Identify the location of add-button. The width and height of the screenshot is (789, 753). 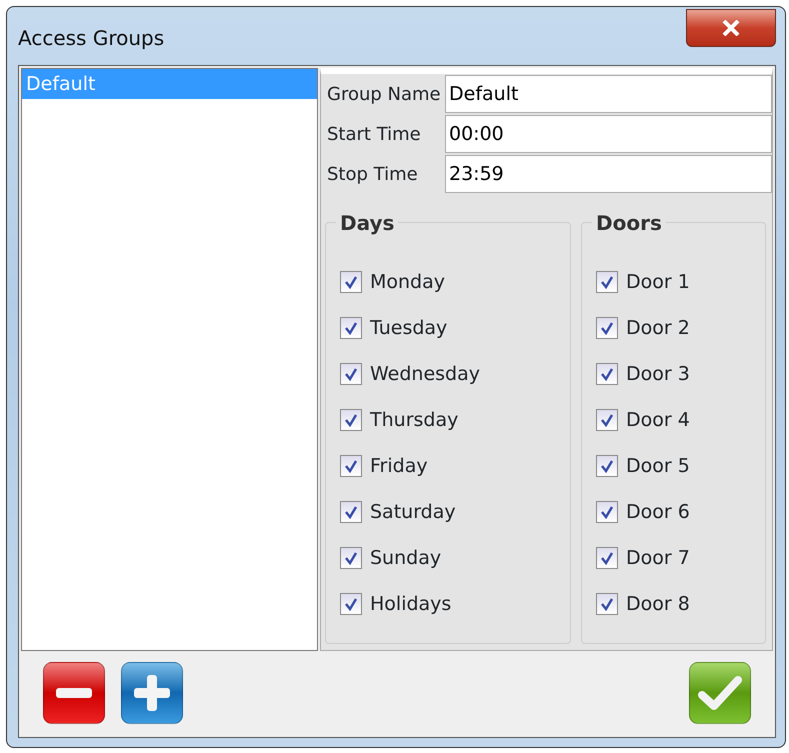
(152, 693).